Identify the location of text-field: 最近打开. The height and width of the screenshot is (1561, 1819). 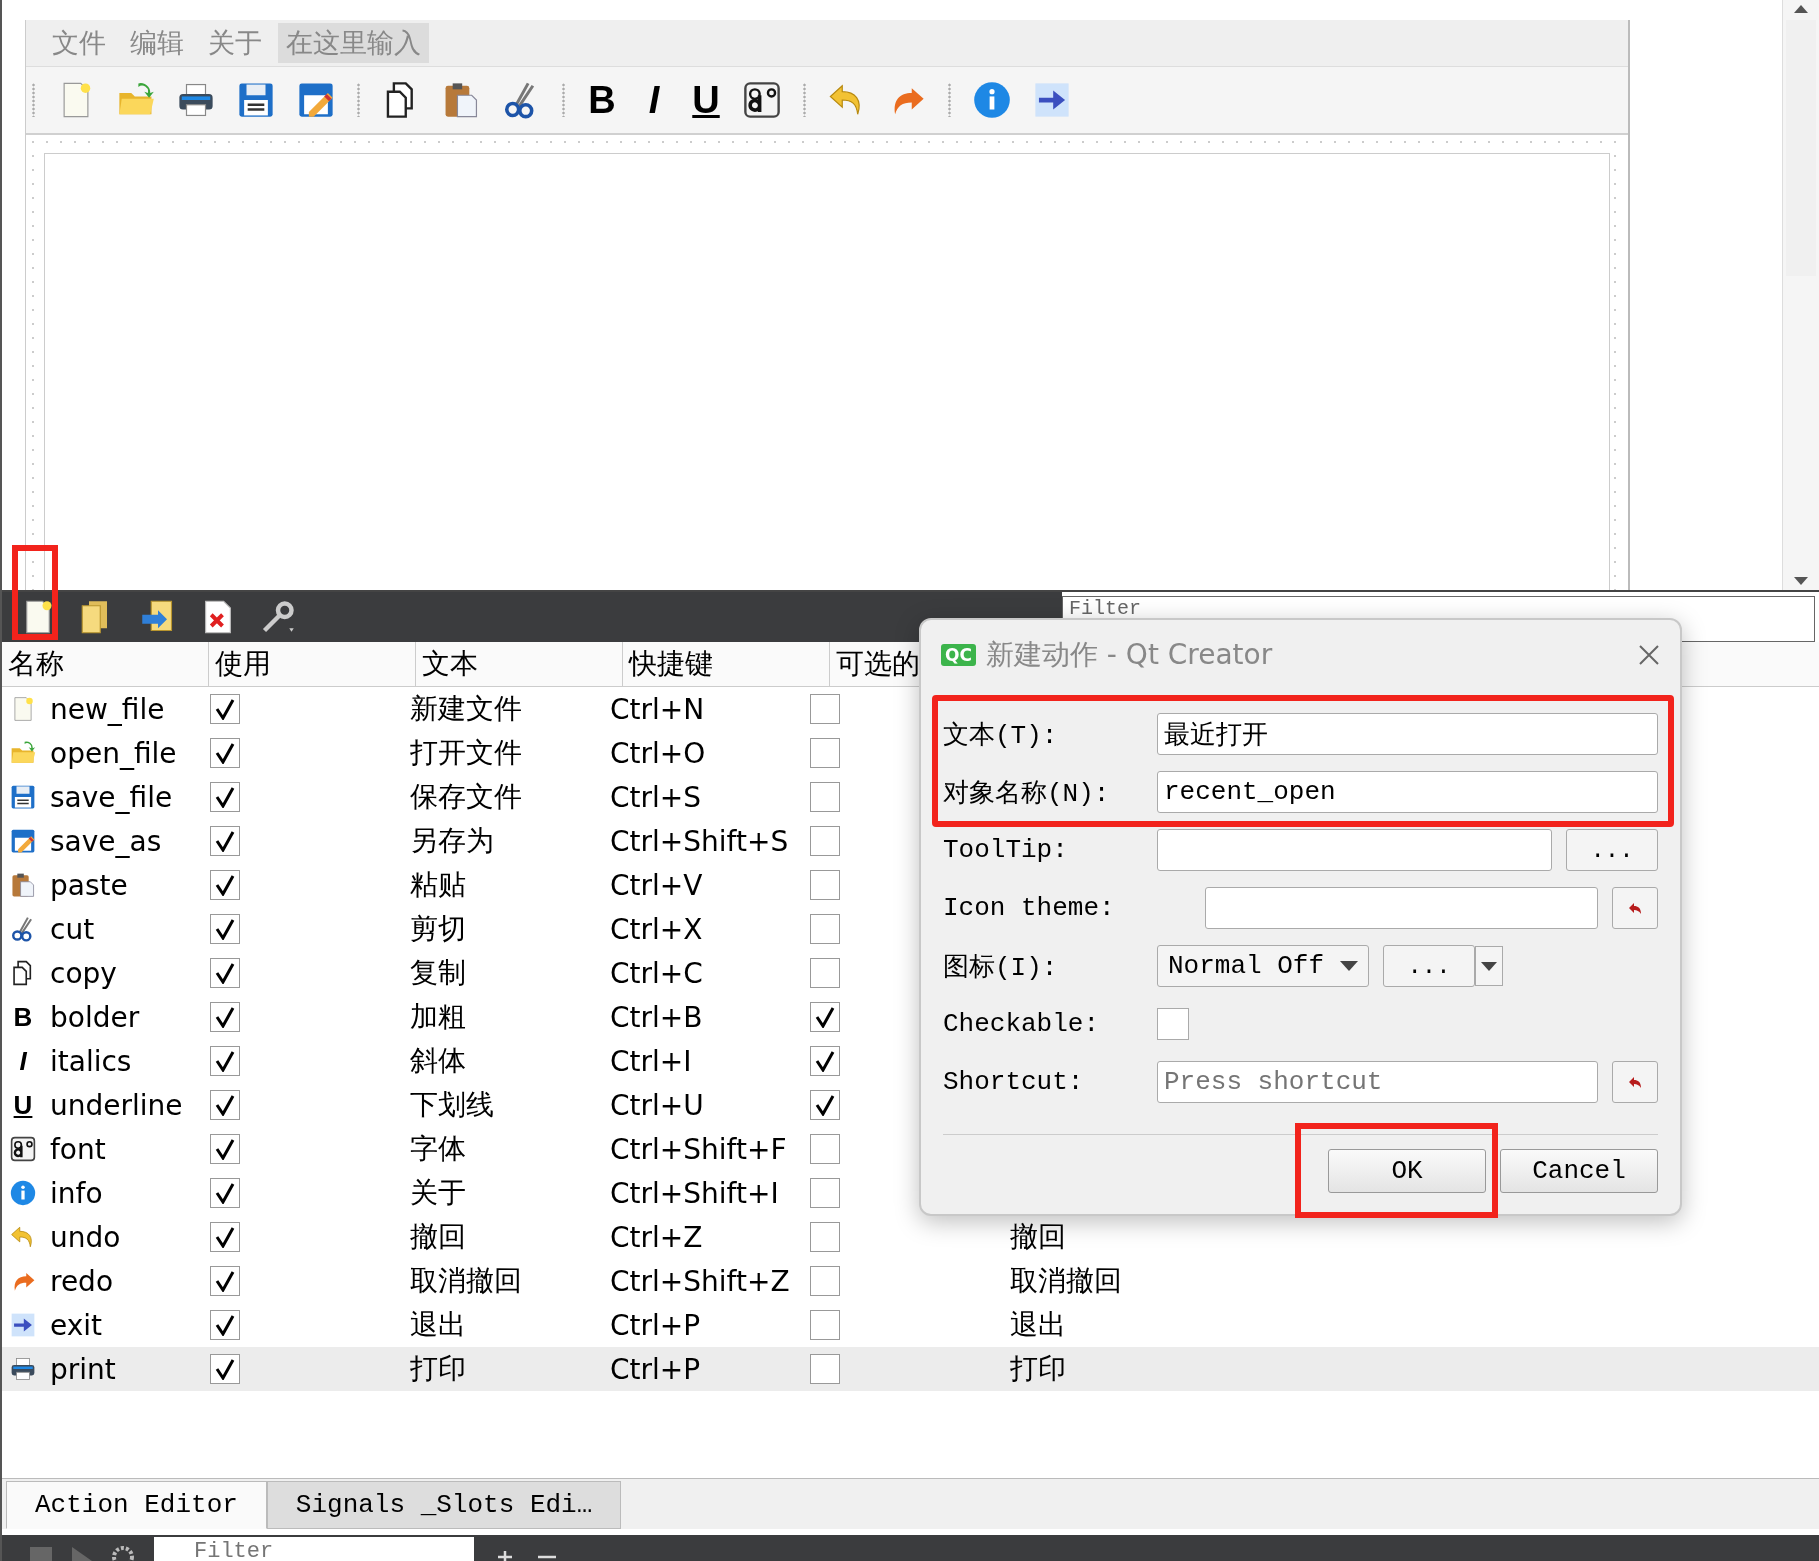
(1407, 734).